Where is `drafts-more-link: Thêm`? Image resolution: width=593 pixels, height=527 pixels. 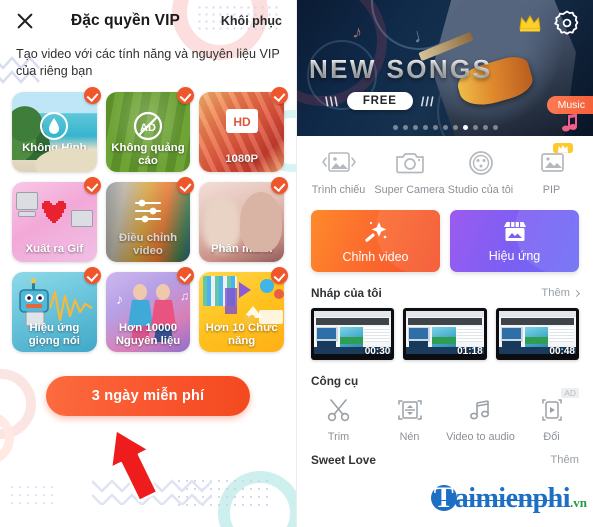
drafts-more-link: Thêm is located at coordinates (561, 293).